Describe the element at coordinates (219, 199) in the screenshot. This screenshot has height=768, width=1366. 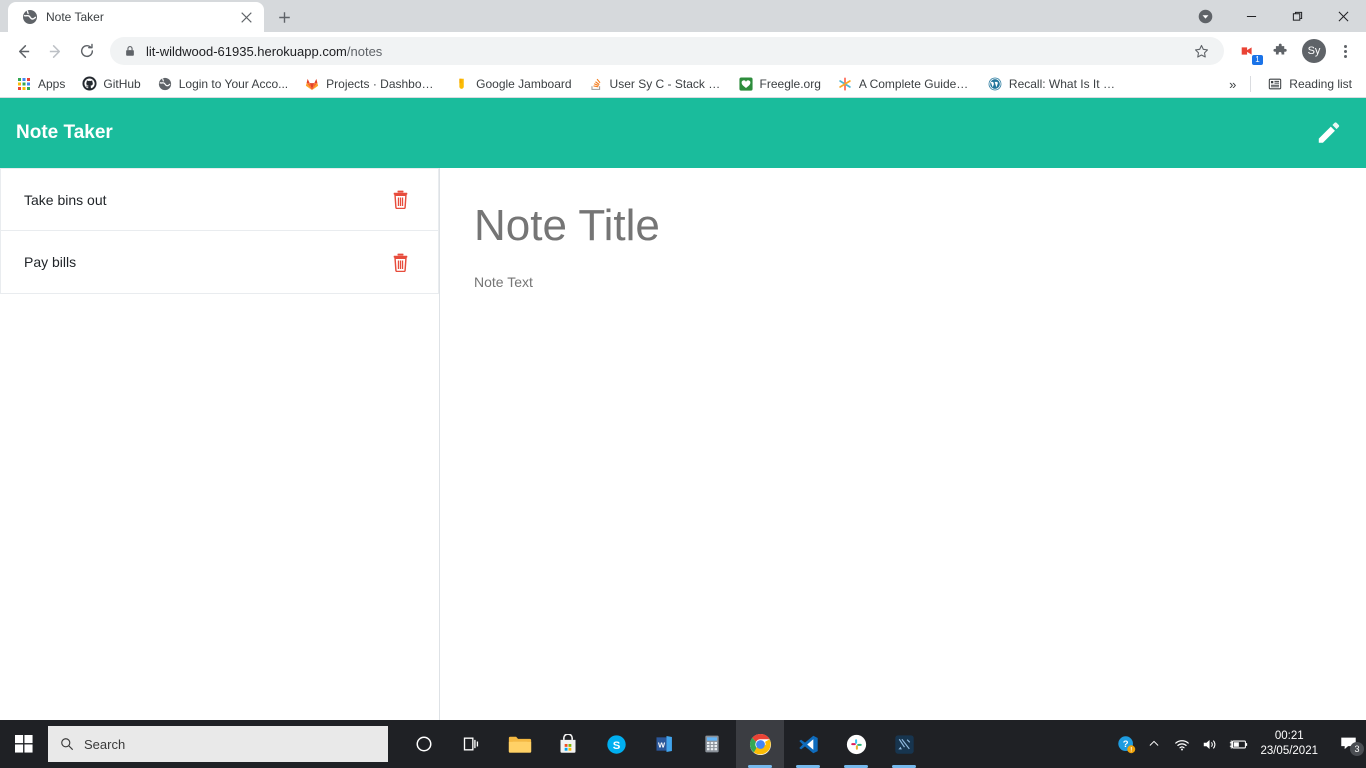
I see `list-item: Take bins out` at that location.